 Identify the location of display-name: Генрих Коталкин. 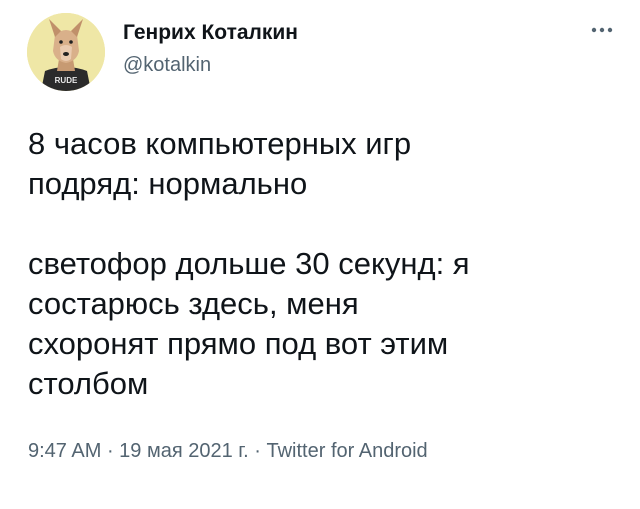
(210, 33).